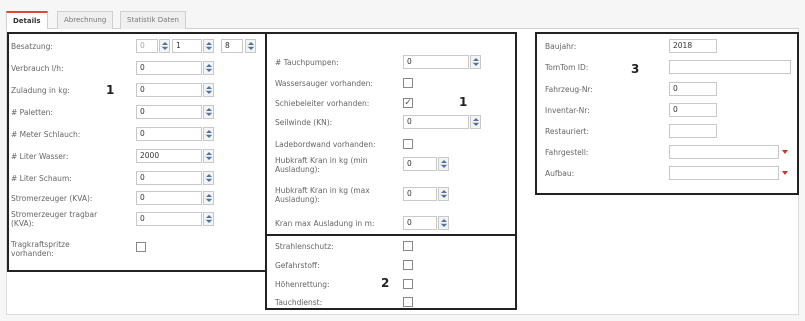 The image size is (805, 321). Describe the element at coordinates (567, 152) in the screenshot. I see `fahrgestell-label: Fahrgestell:` at that location.